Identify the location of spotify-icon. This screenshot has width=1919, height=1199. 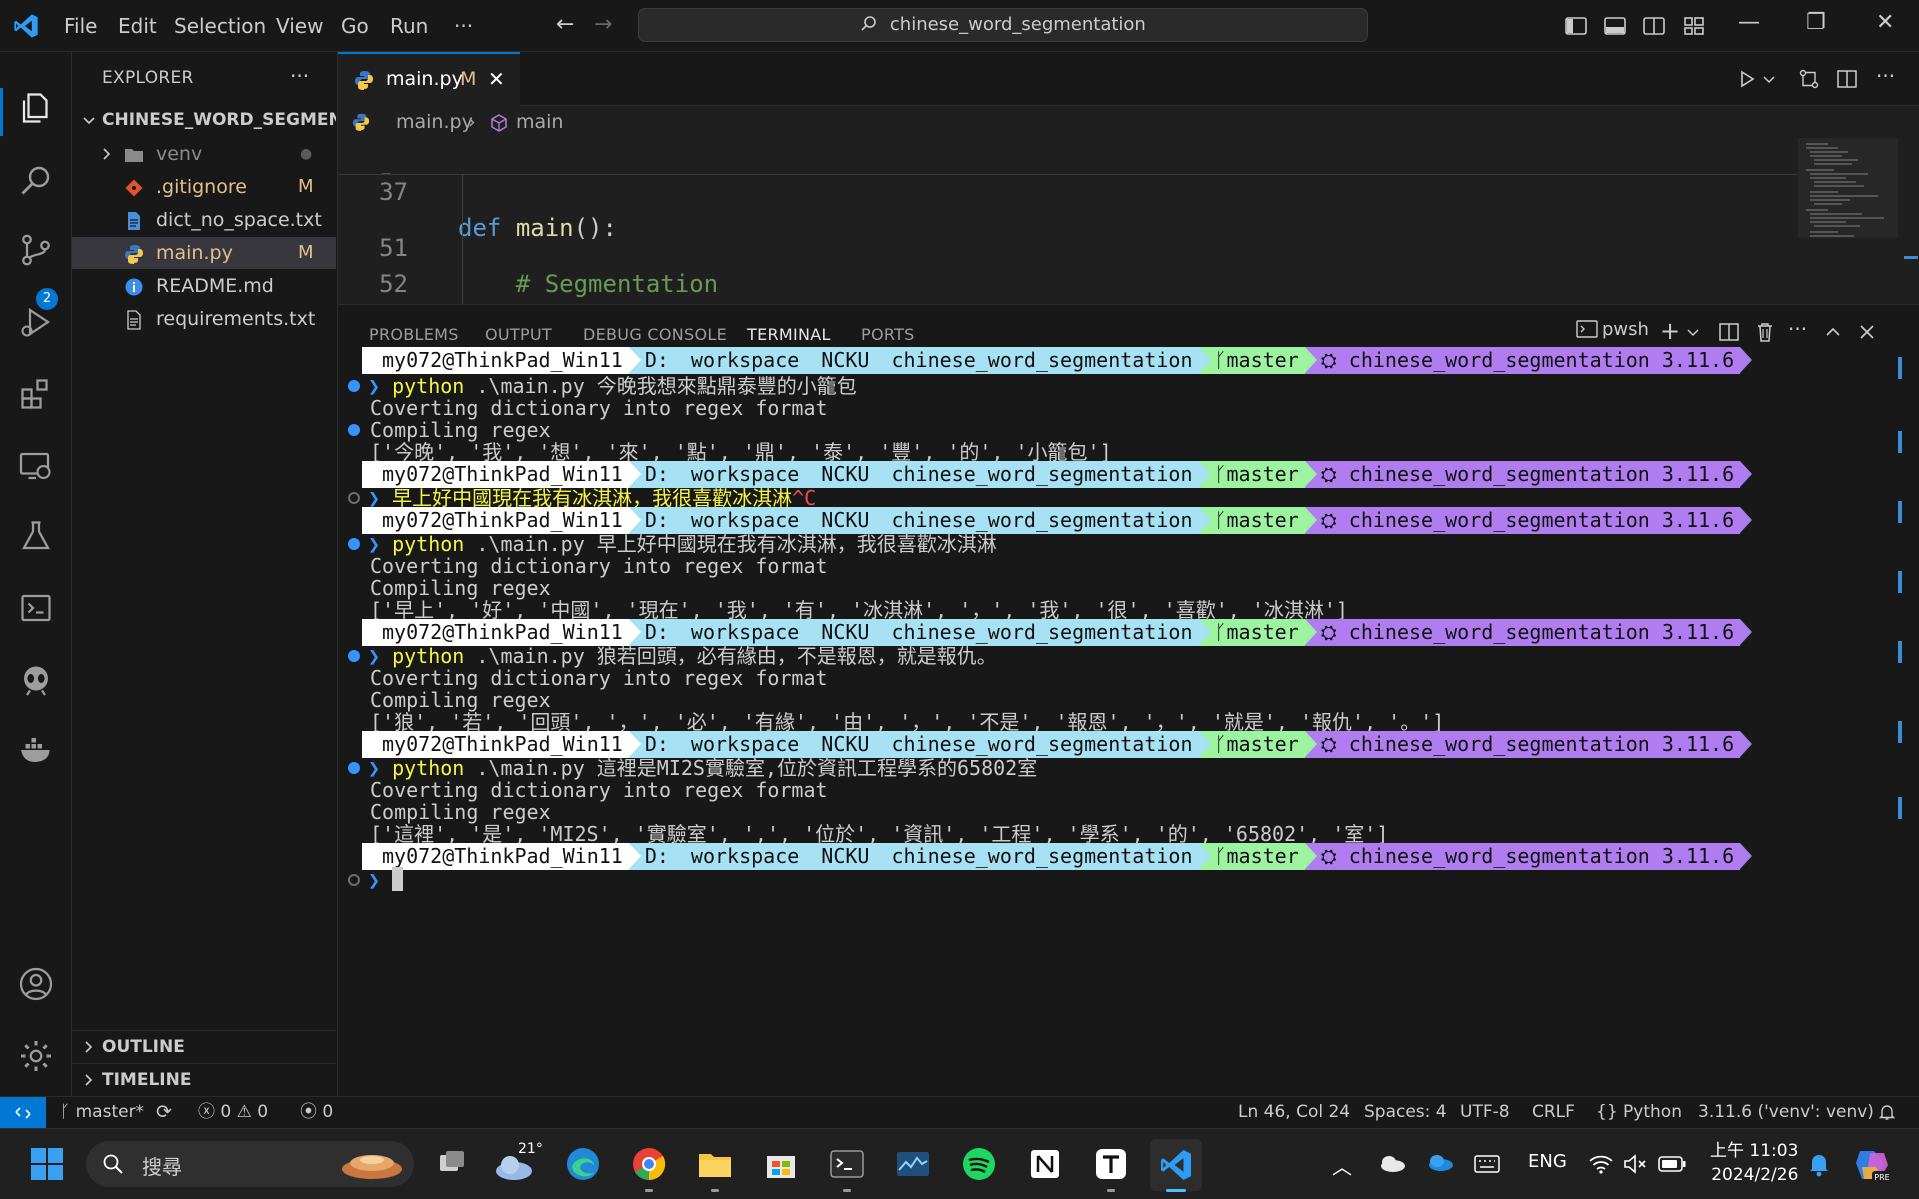
(979, 1164).